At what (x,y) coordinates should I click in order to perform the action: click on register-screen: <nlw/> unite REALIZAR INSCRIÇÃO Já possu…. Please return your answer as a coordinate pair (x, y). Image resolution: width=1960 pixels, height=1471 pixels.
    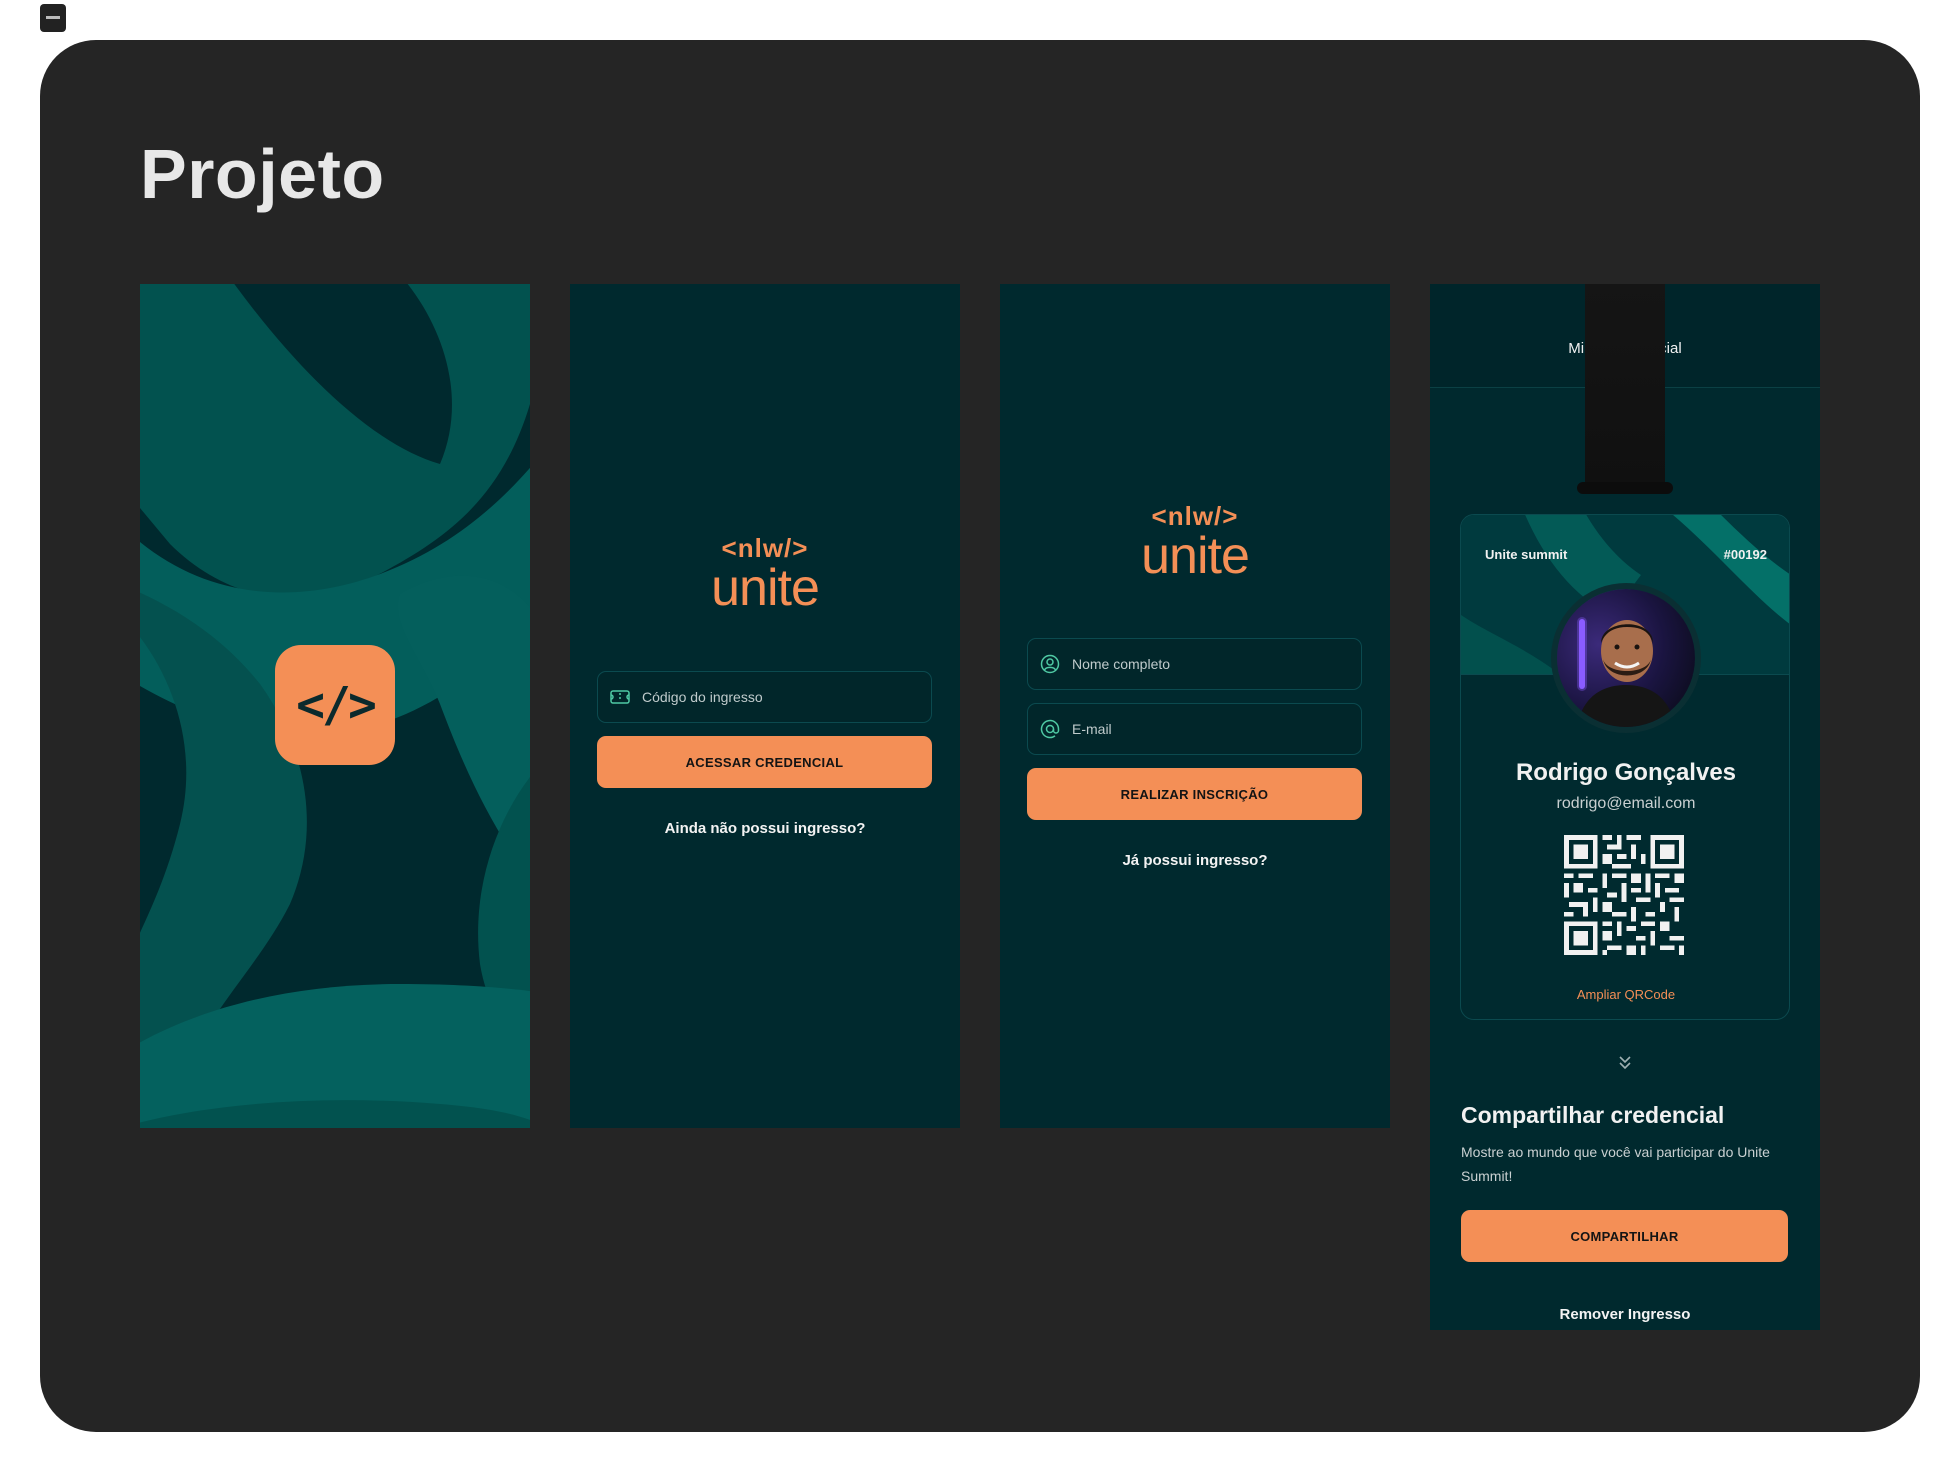
    Looking at the image, I should click on (1195, 706).